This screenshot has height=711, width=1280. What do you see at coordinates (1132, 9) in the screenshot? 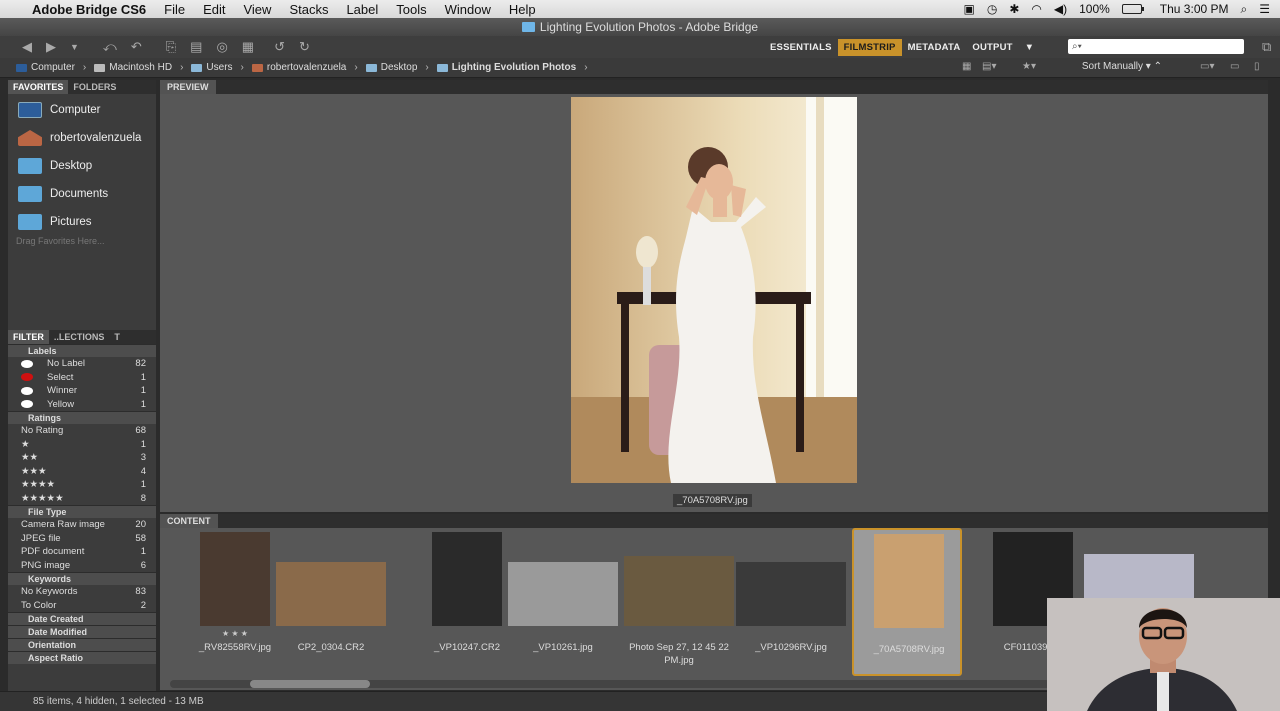
I see `battery-icon` at bounding box center [1132, 9].